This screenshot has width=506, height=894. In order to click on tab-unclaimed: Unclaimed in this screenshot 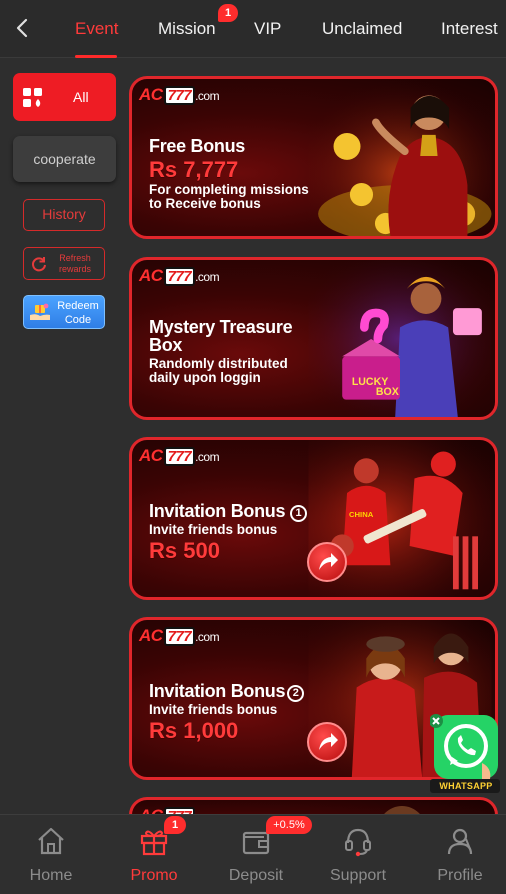, I will do `click(362, 29)`.